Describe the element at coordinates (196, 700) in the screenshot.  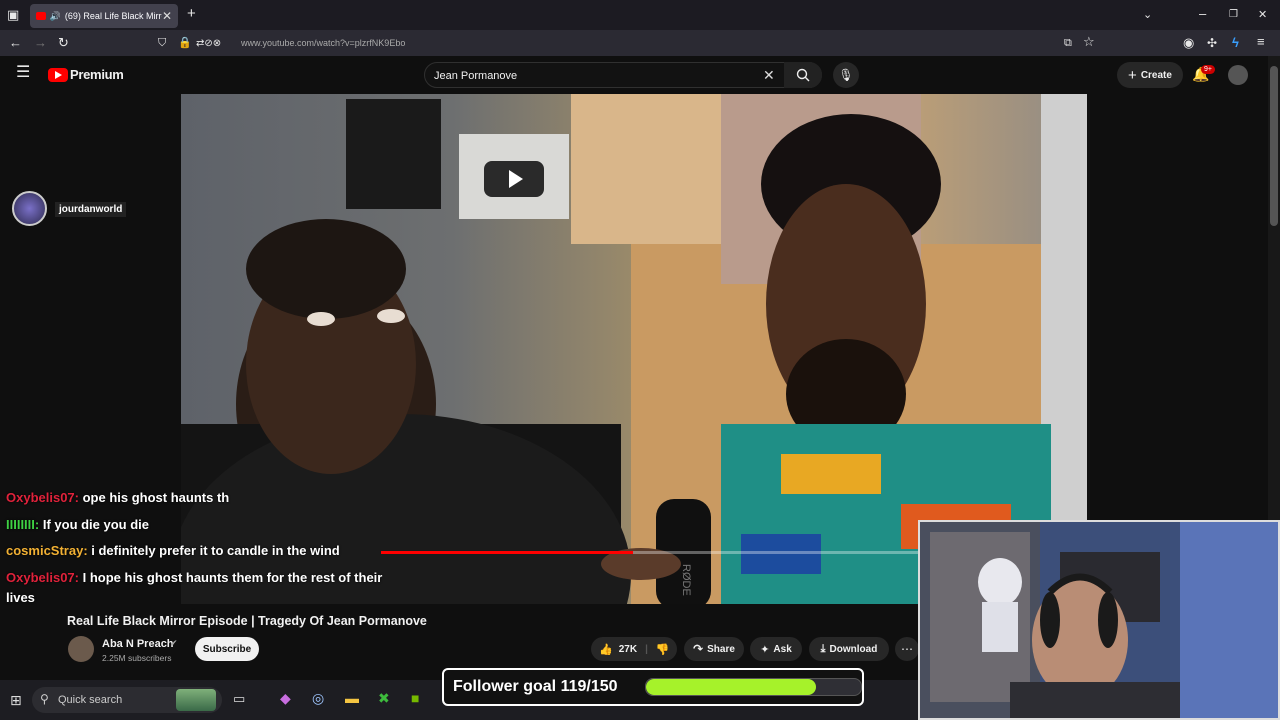
I see `search-highlight-image` at that location.